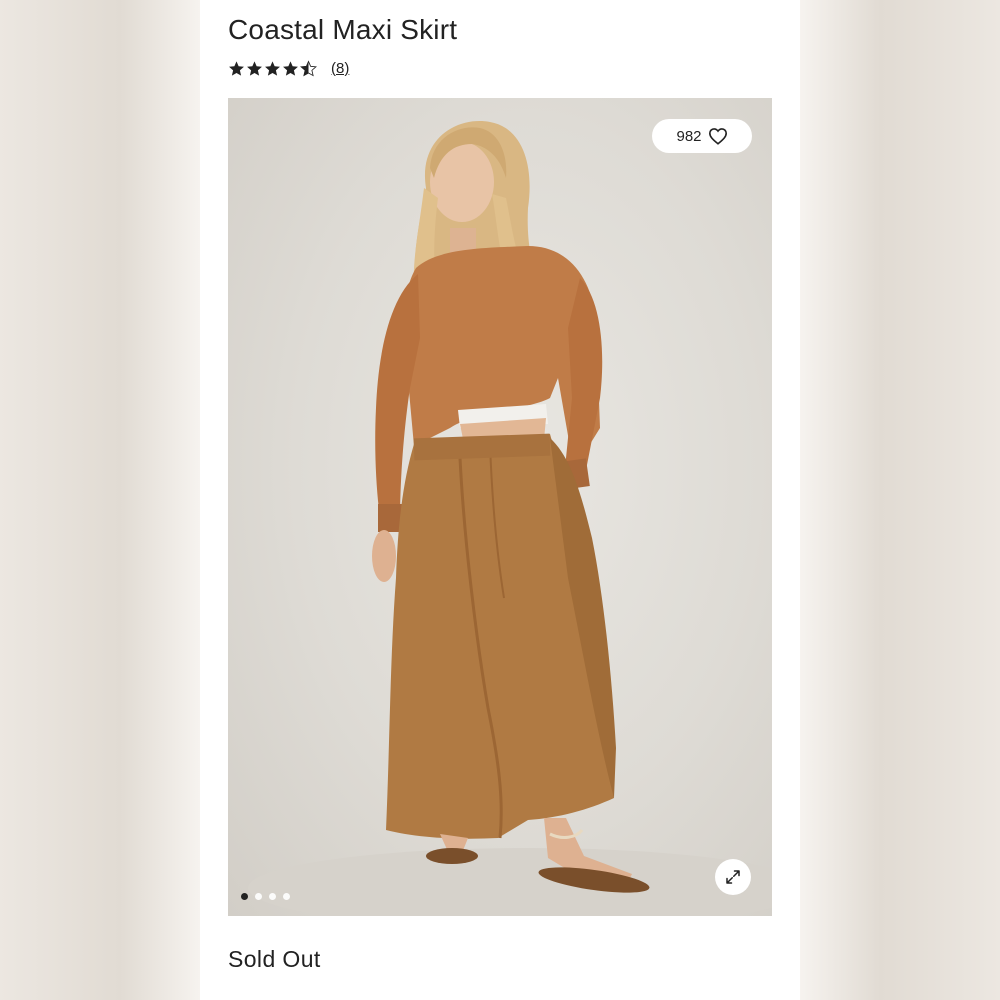  I want to click on rating-row: (8), so click(288, 68).